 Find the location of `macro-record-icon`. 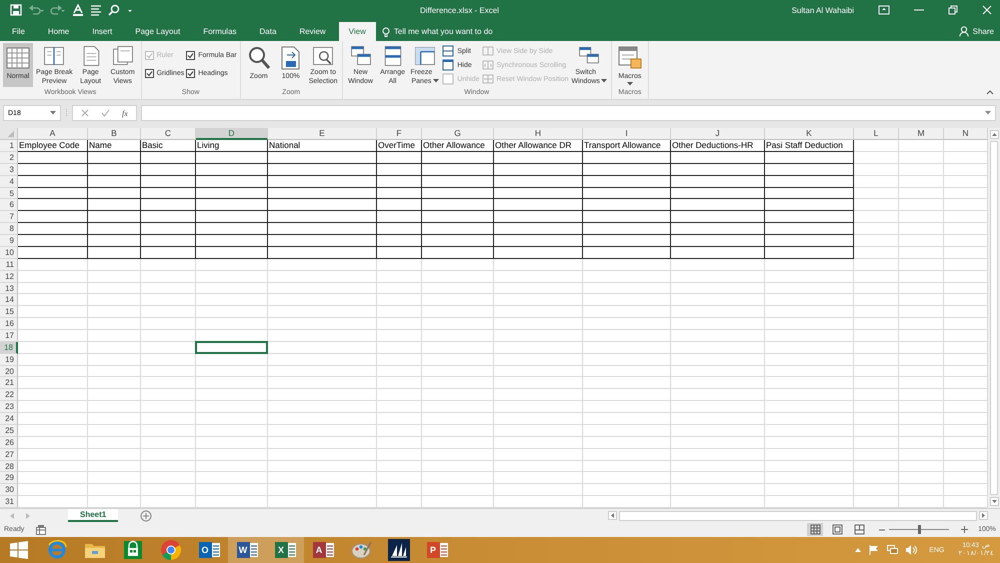

macro-record-icon is located at coordinates (41, 529).